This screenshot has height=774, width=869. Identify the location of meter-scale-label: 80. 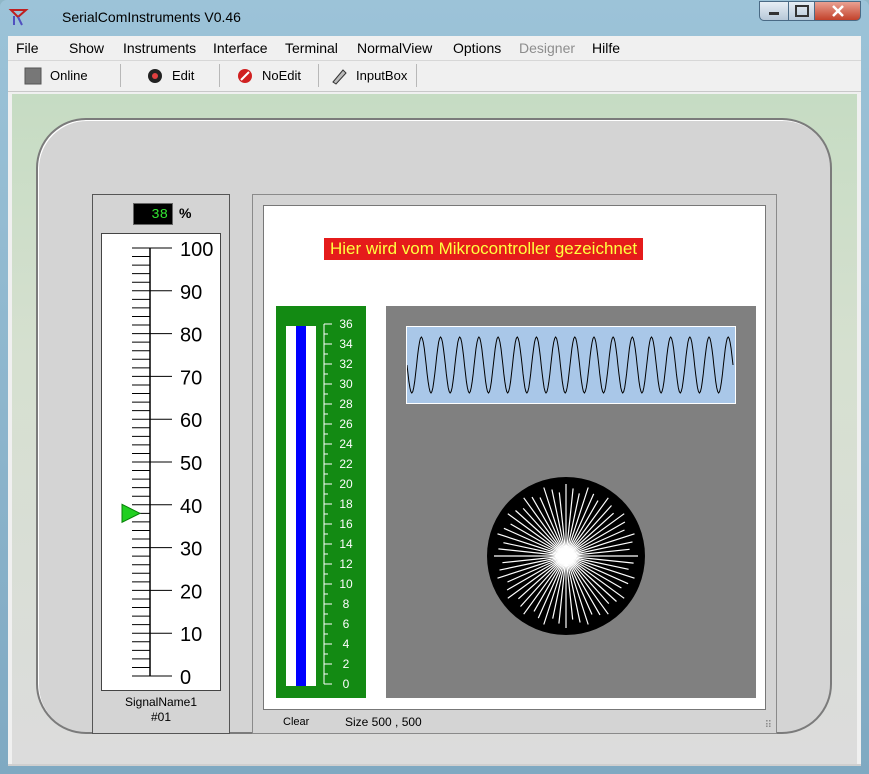
(191, 336).